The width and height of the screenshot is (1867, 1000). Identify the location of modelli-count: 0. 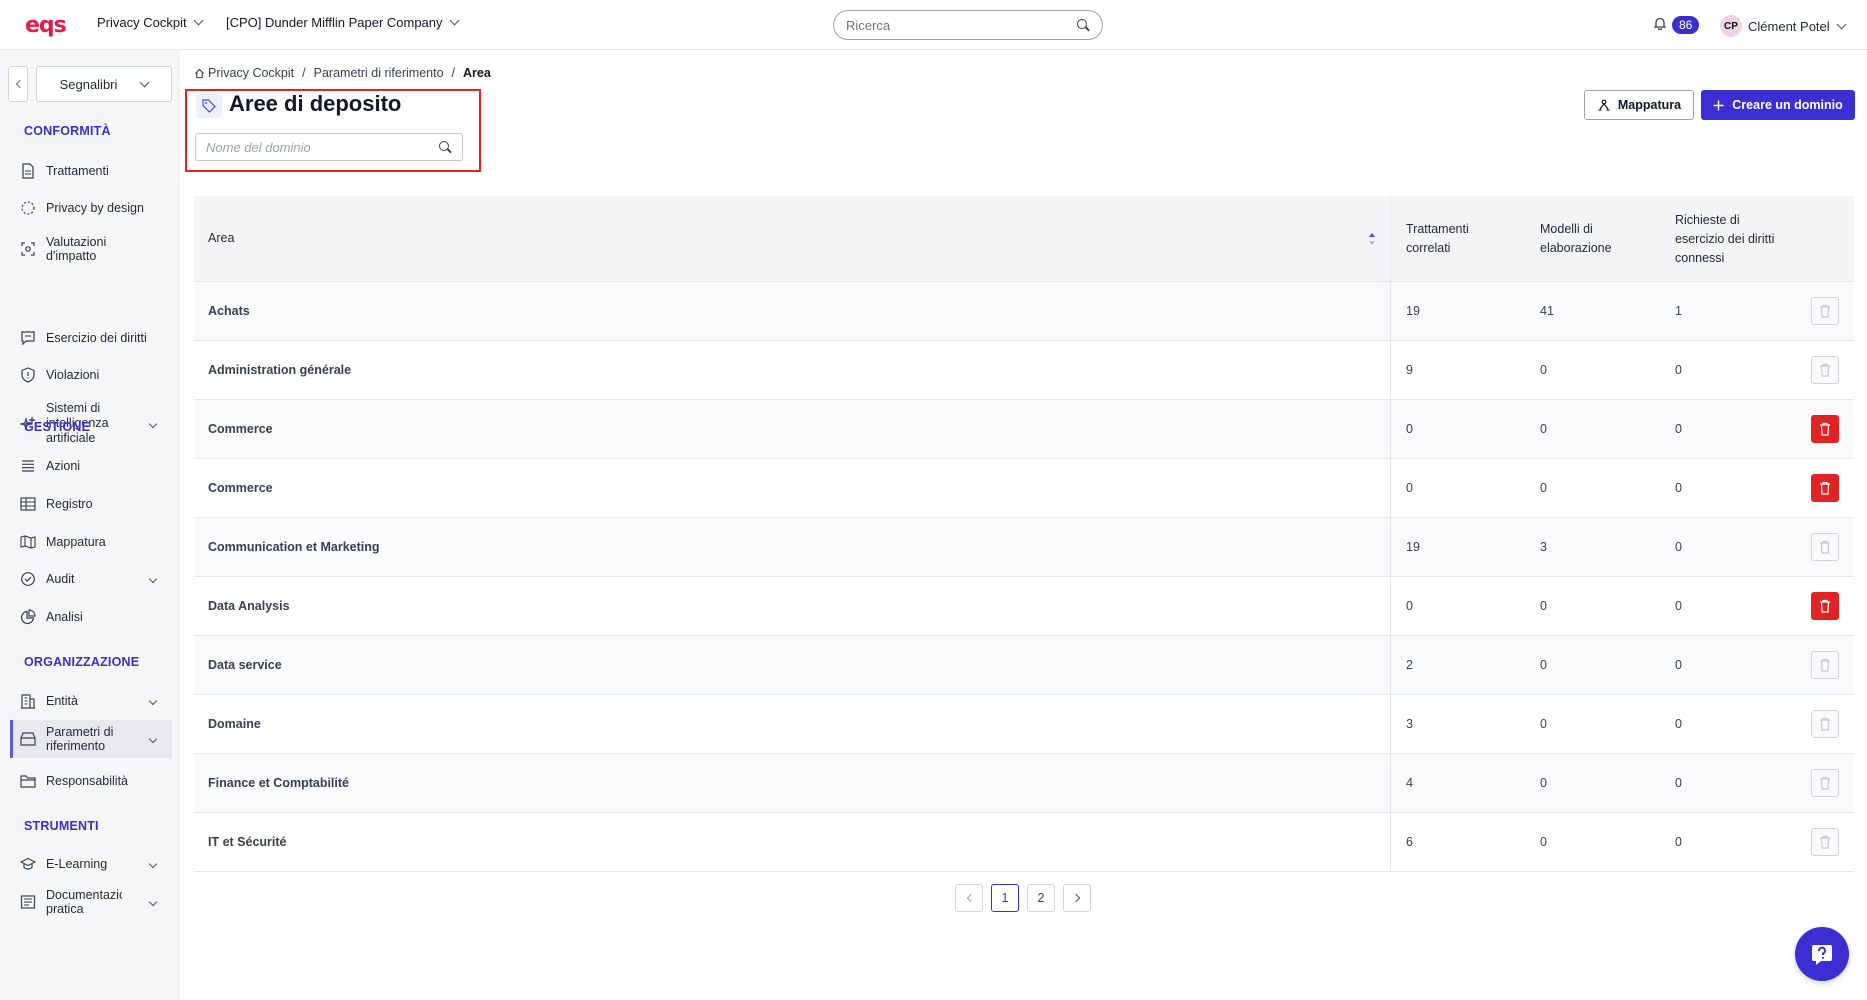
(1543, 783).